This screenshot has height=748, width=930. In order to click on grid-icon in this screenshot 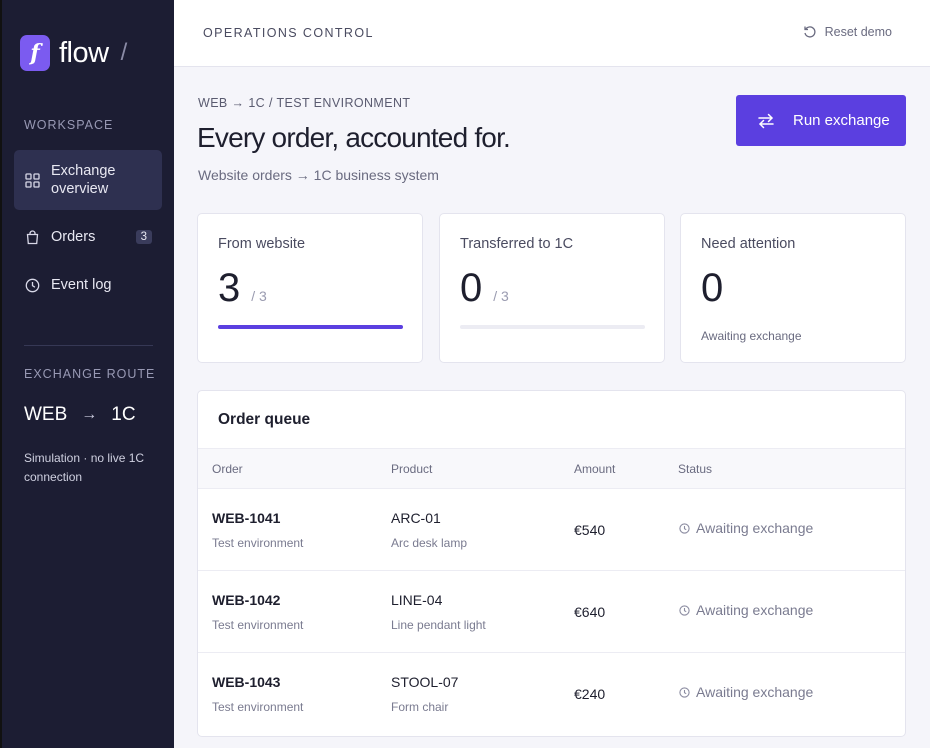, I will do `click(32, 180)`.